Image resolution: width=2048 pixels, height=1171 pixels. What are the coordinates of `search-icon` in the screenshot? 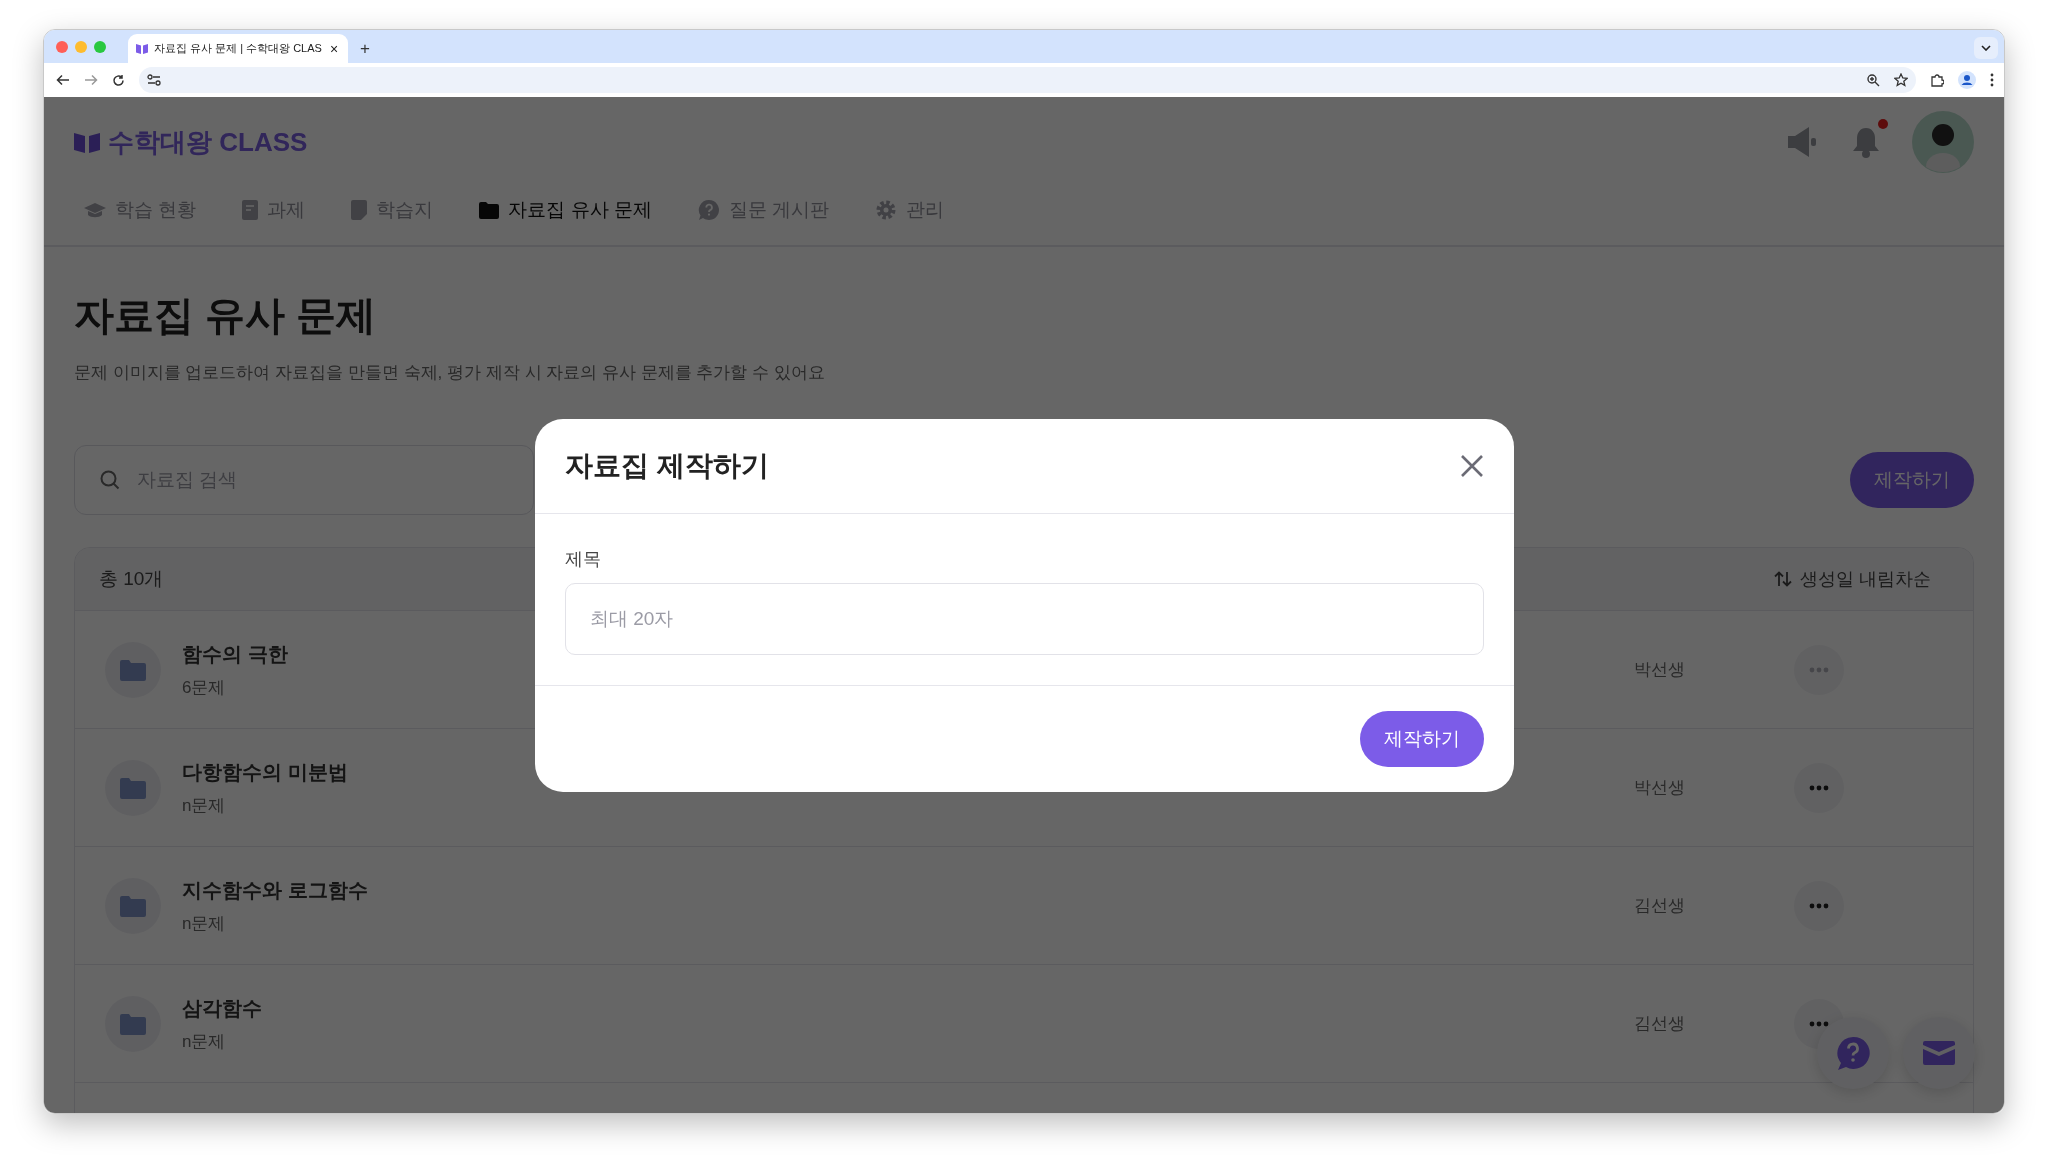 It's located at (110, 480).